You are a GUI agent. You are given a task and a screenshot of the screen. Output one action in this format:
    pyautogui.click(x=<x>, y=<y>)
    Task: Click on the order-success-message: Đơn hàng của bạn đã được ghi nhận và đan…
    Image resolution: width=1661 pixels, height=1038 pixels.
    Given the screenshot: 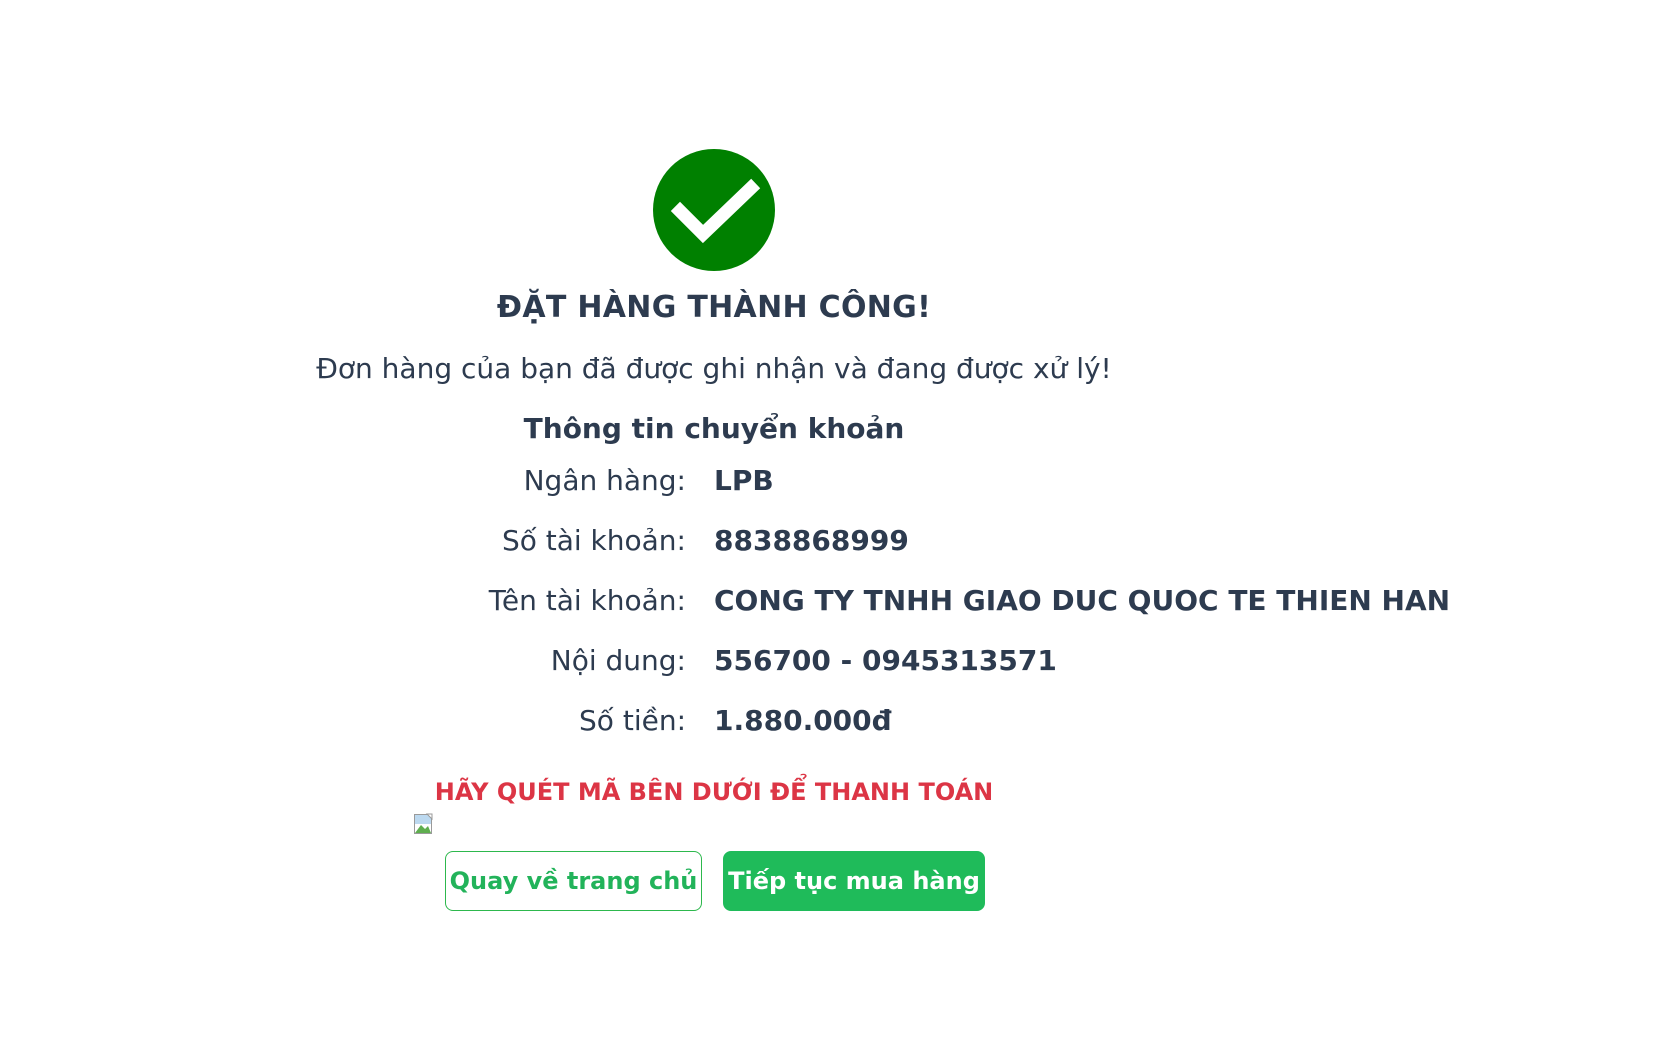 What is the action you would take?
    pyautogui.click(x=714, y=368)
    